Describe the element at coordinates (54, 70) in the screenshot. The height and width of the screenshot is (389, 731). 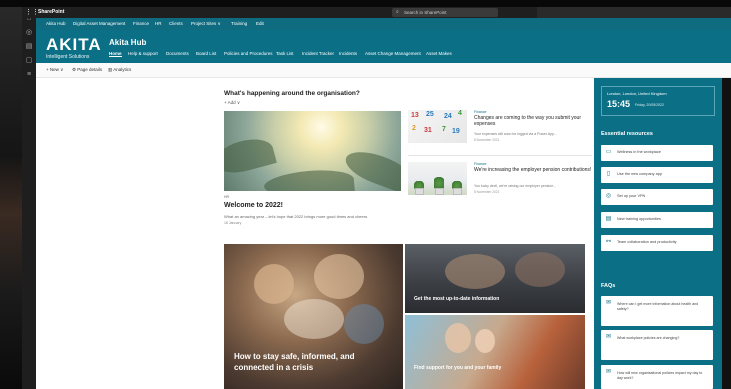
I see `new-button: + New ∨` at that location.